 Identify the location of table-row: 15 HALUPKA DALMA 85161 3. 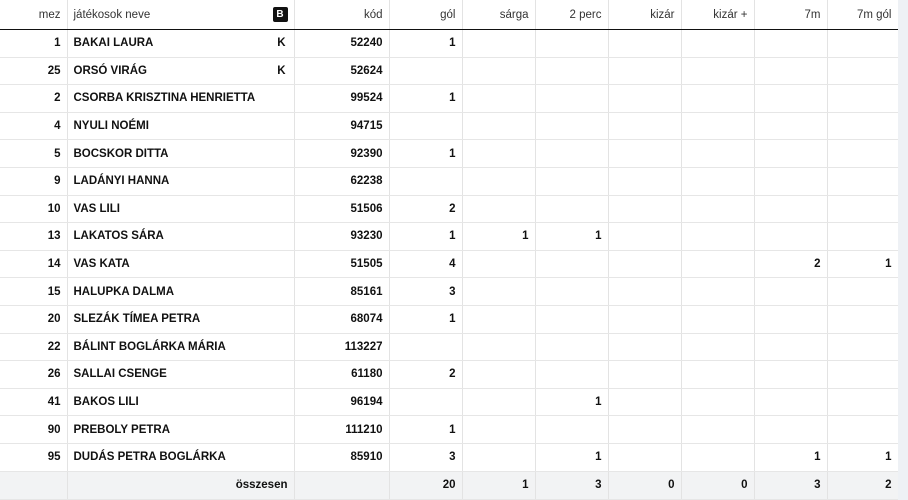
(449, 291).